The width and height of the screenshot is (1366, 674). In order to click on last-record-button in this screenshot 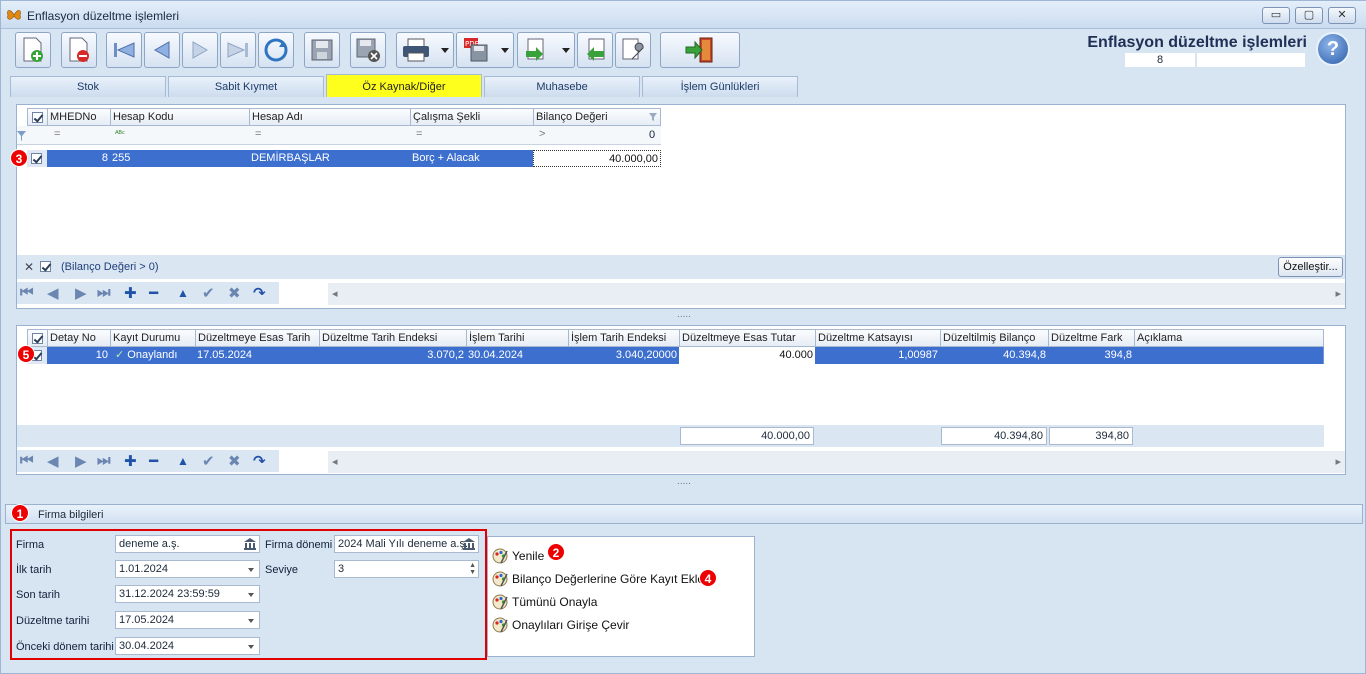, I will do `click(238, 50)`.